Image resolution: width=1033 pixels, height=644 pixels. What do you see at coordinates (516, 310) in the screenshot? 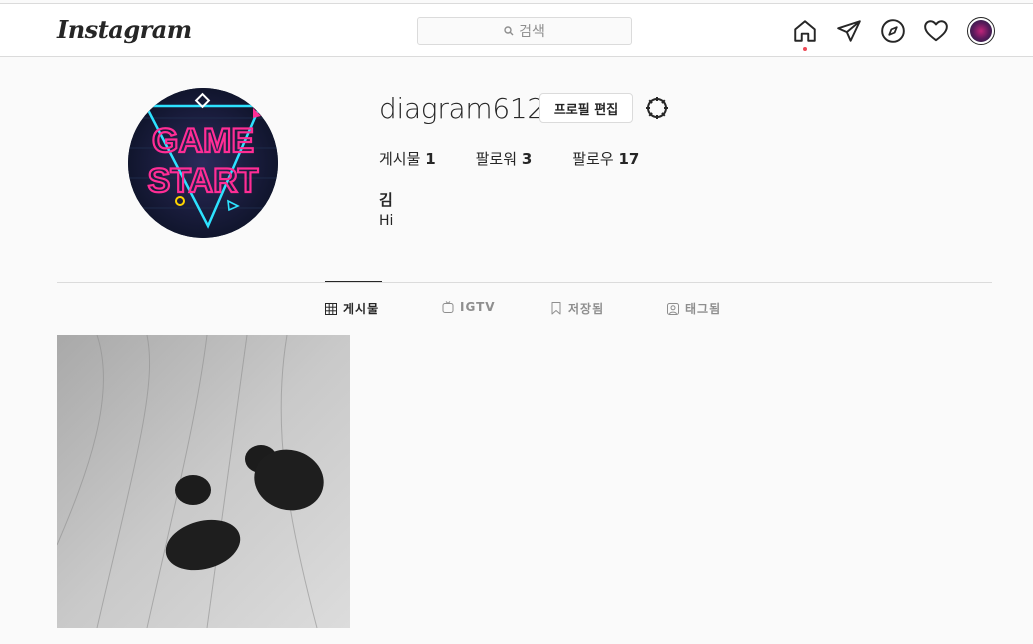
I see `profile-tabs: 게시물 IGTV 저장됨 태그됨` at bounding box center [516, 310].